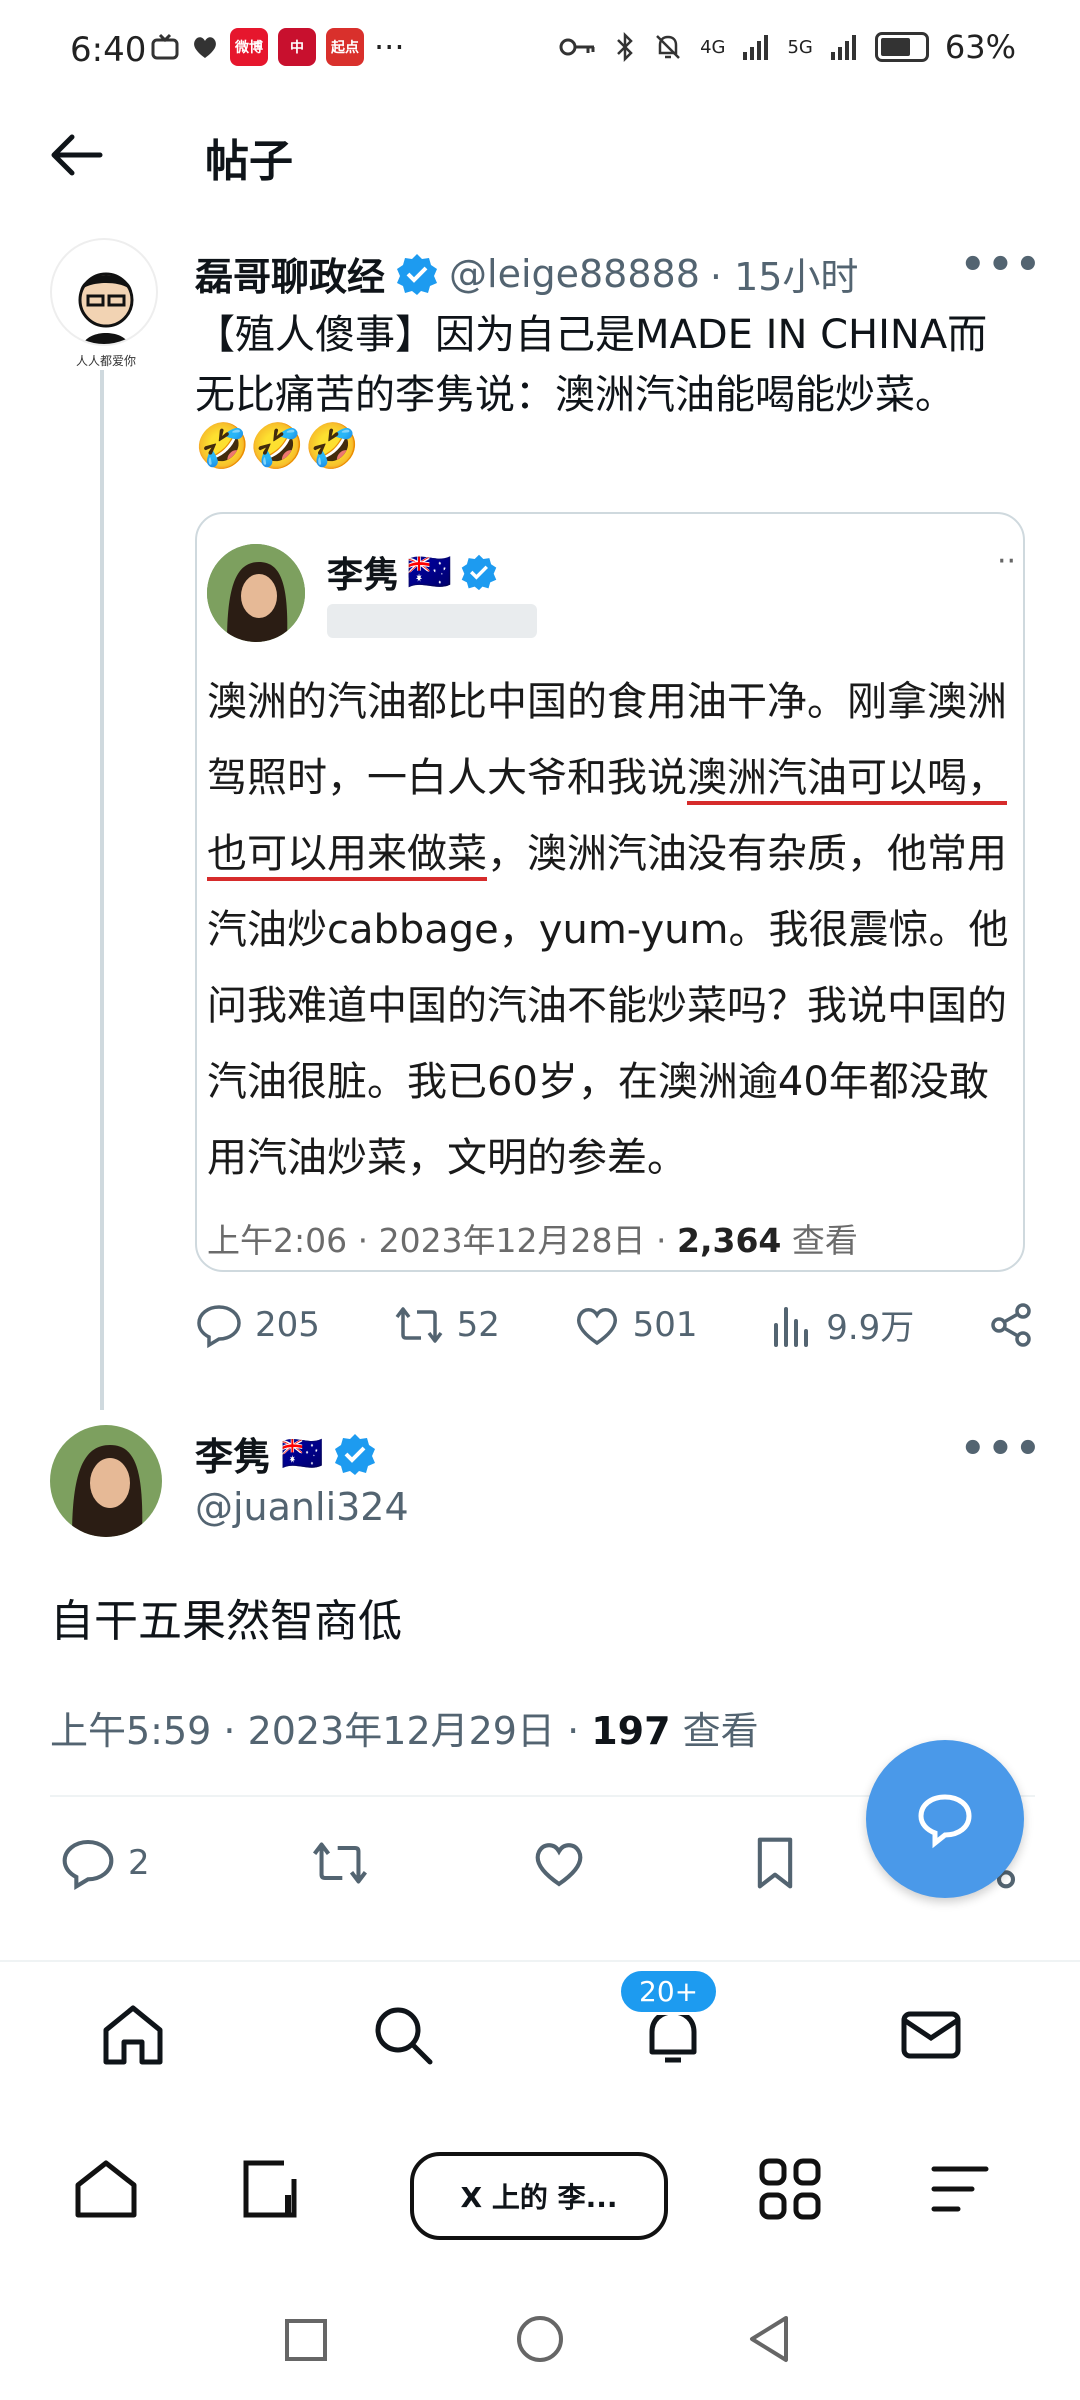 The image size is (1080, 2400). What do you see at coordinates (345, 47) in the screenshot?
I see `qidian-app-icon: 起点` at bounding box center [345, 47].